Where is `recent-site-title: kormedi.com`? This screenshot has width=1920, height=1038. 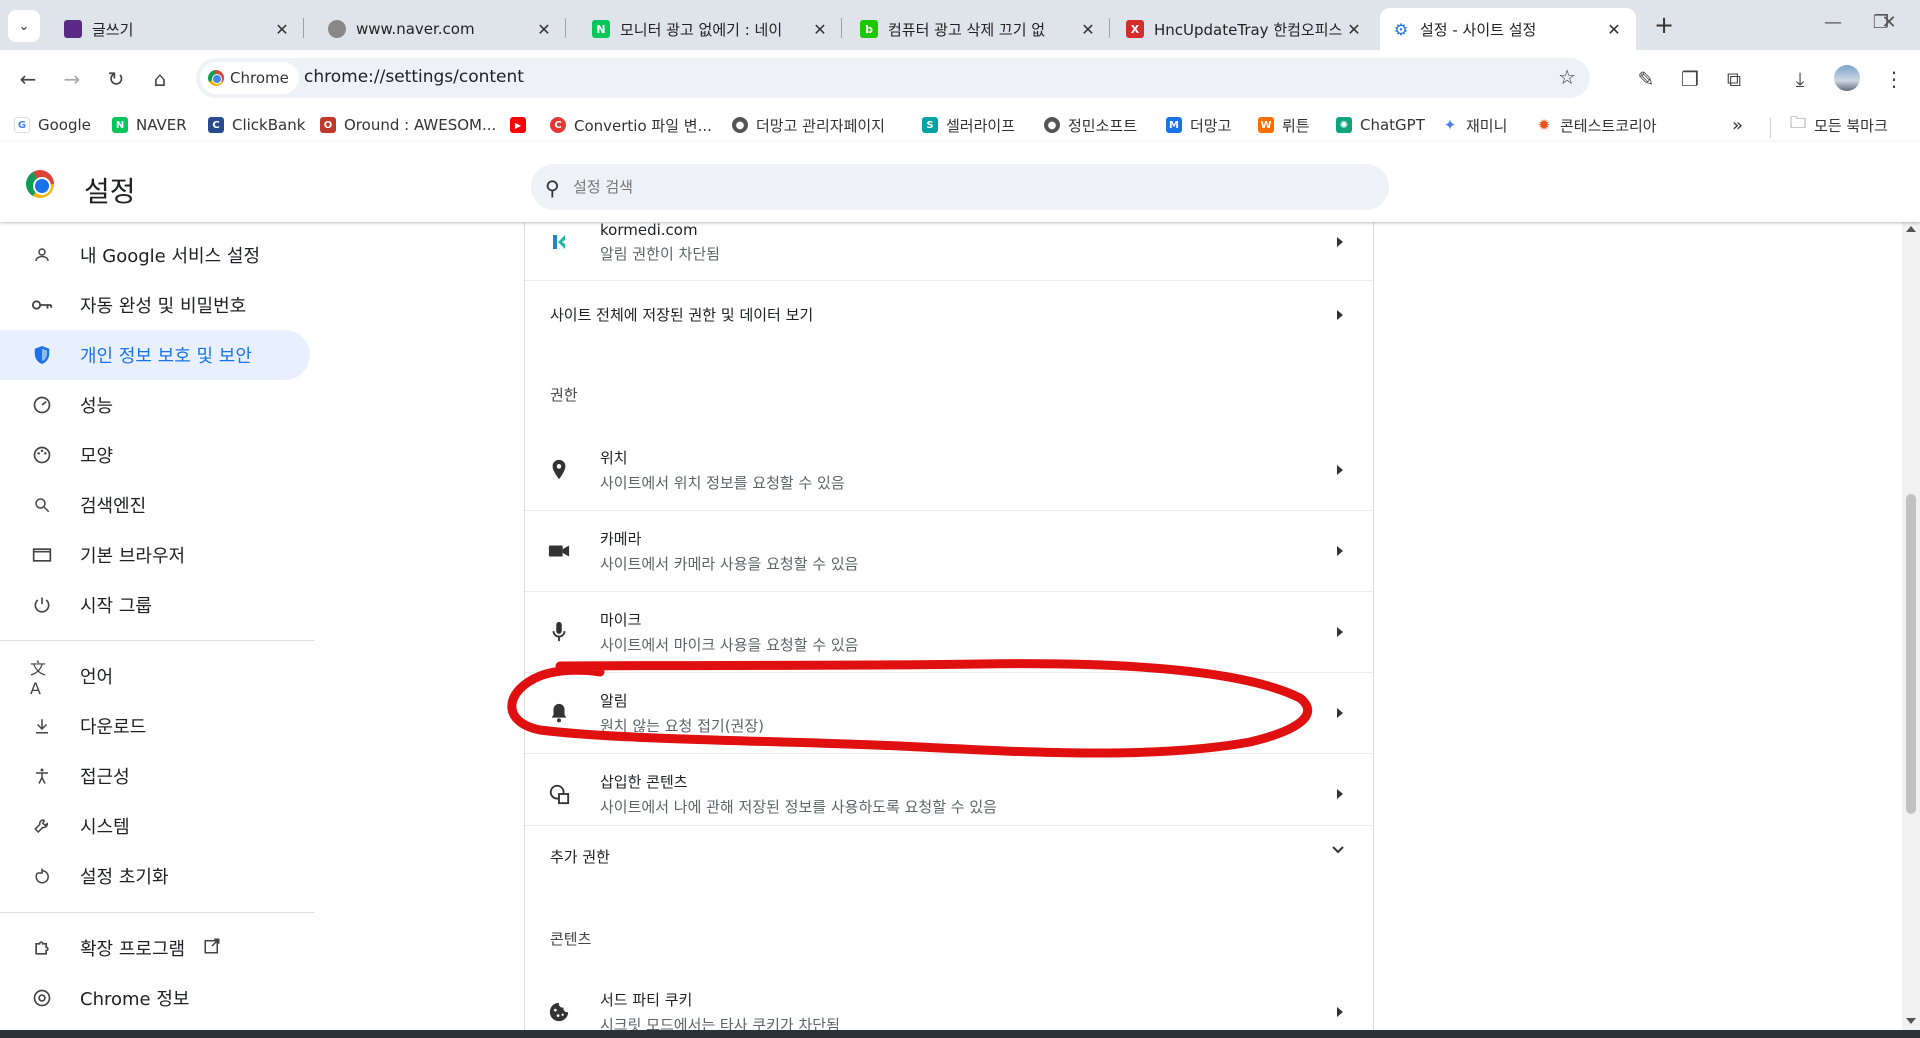 recent-site-title: kormedi.com is located at coordinates (649, 229).